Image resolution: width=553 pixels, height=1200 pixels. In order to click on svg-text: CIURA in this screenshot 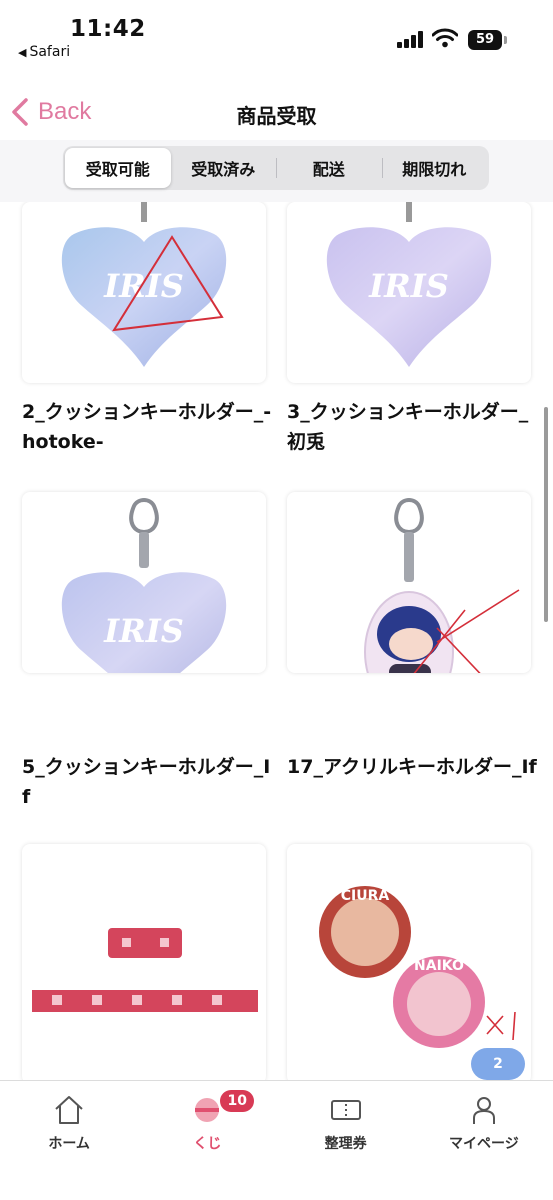, I will do `click(365, 896)`.